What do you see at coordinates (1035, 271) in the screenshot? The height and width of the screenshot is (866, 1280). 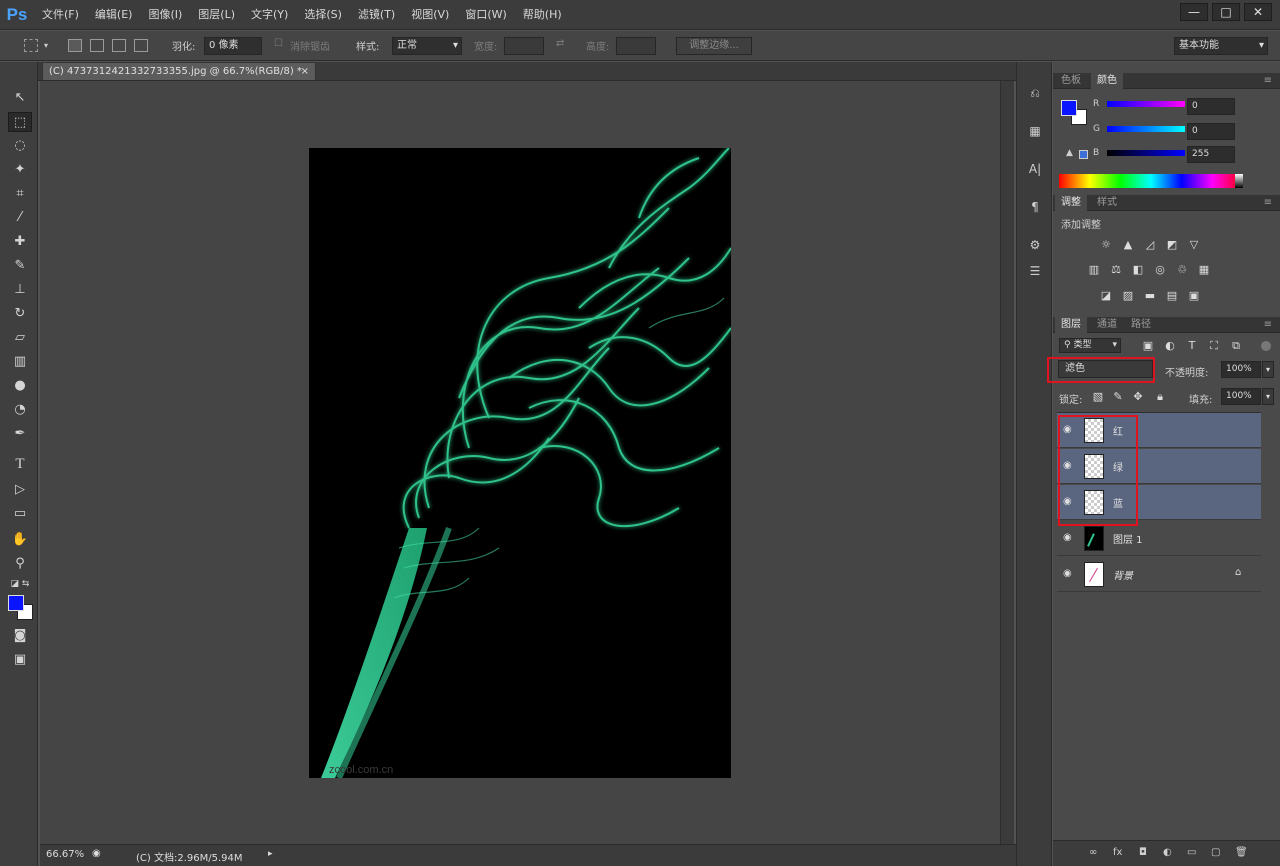 I see `brush-presets-icon: ☰` at bounding box center [1035, 271].